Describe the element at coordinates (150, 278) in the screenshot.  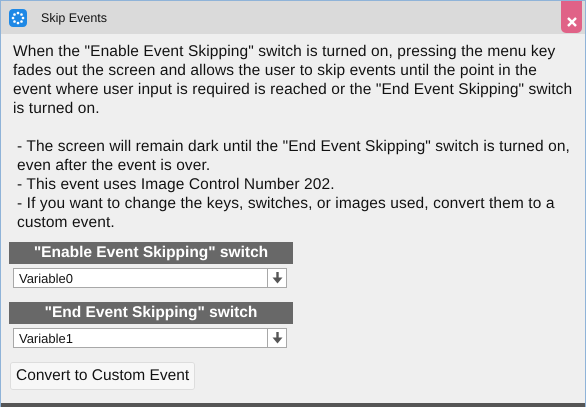
I see `switch-dropdown: Variable0` at that location.